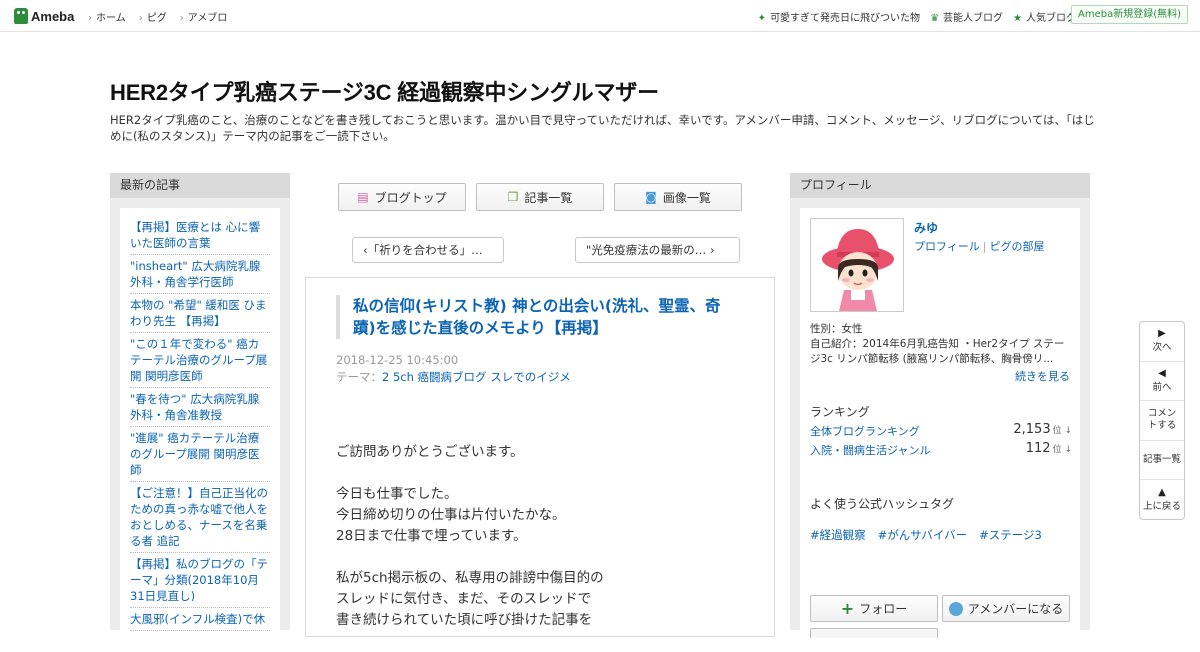  I want to click on recent-article-link: "進展" 癌カテーテル治療のグループ展開 関明彦医師, so click(200, 454).